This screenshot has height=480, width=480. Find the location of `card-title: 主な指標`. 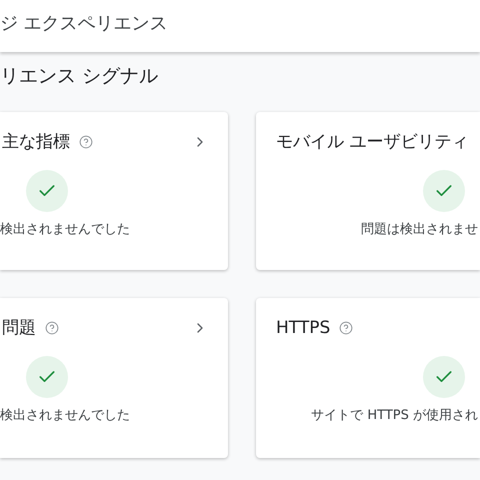

card-title: 主な指標 is located at coordinates (36, 142).